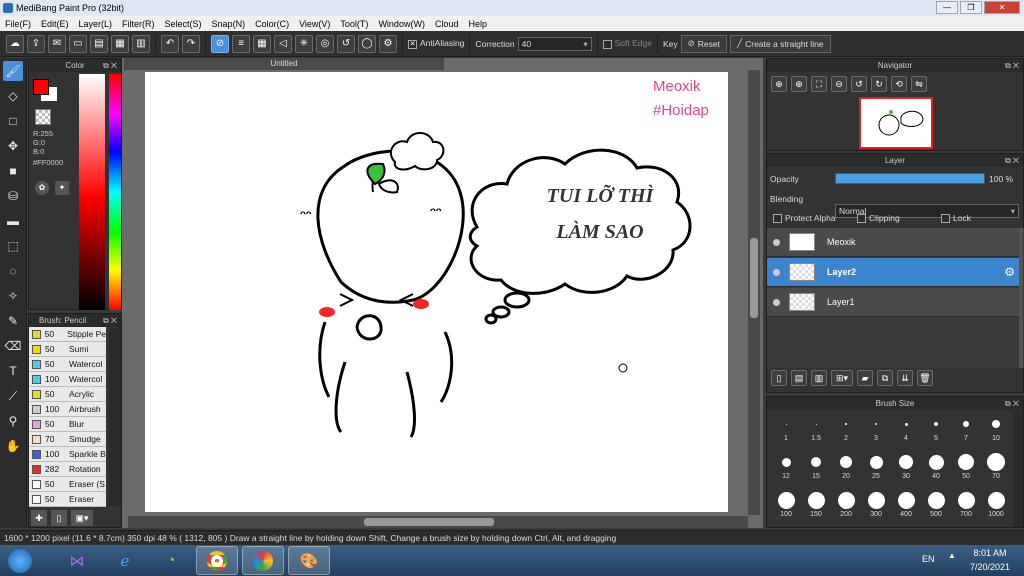  I want to click on brush-list-scrollbar, so click(115, 417).